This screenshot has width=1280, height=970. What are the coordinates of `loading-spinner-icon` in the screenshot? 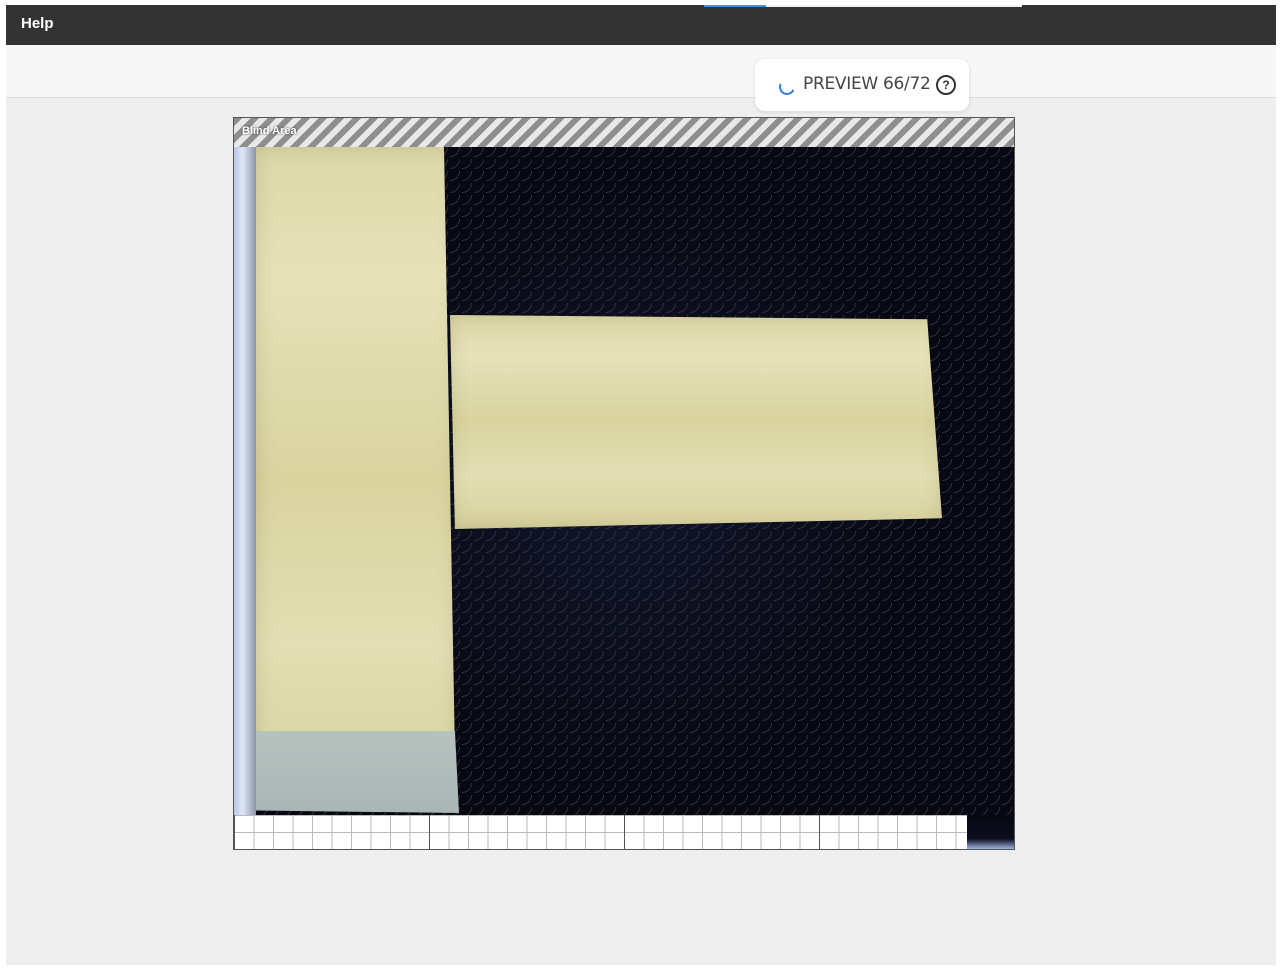 It's located at (787, 87).